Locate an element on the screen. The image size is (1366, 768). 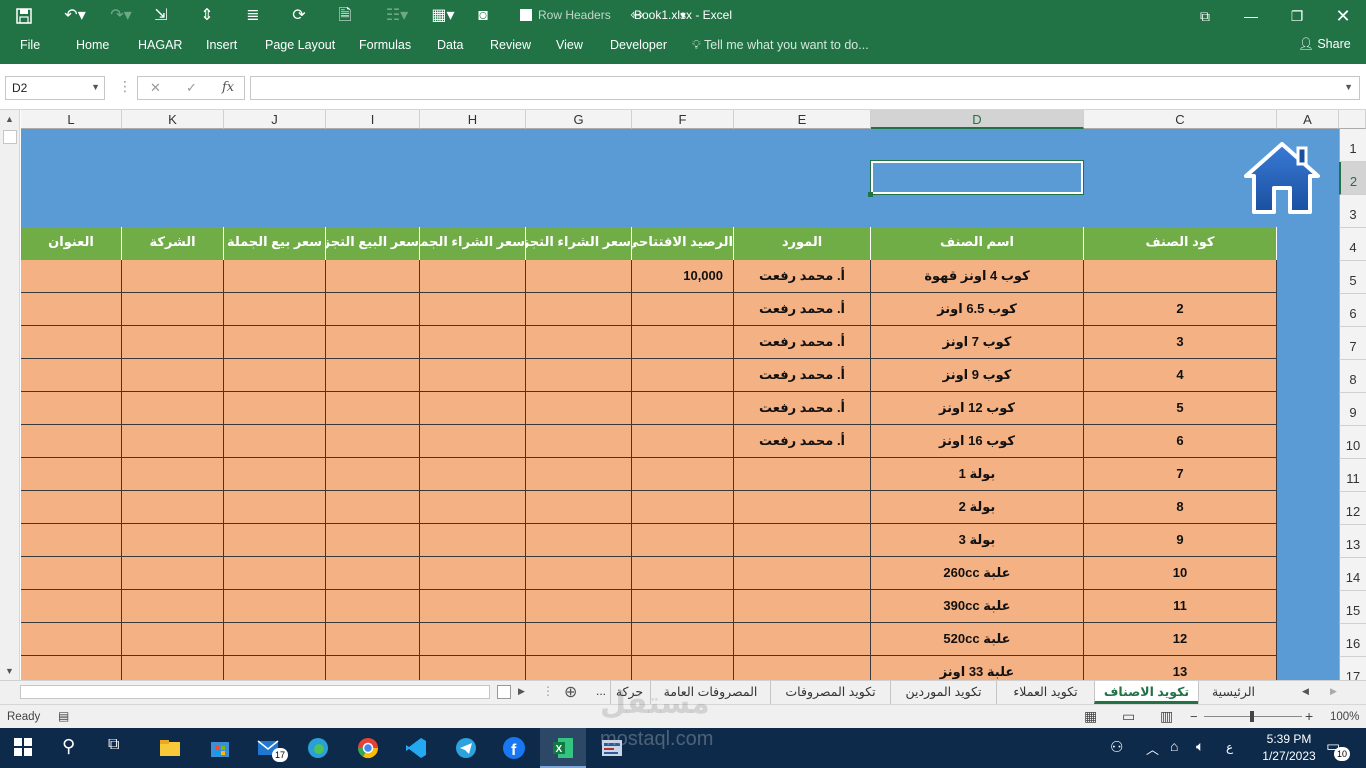
scroll-right-icon: ▶ is located at coordinates (521, 691).